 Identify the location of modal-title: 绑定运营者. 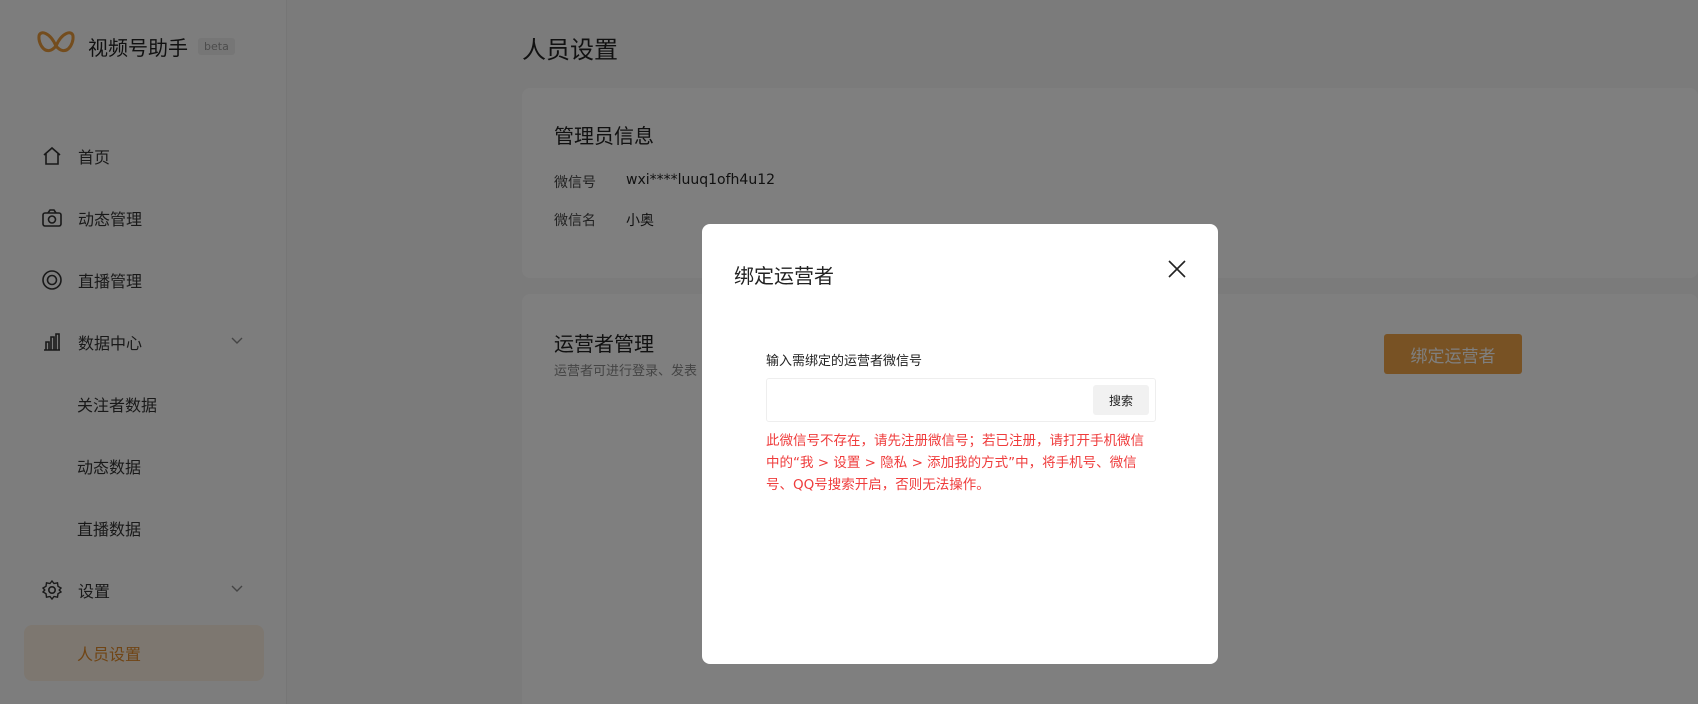
(784, 276).